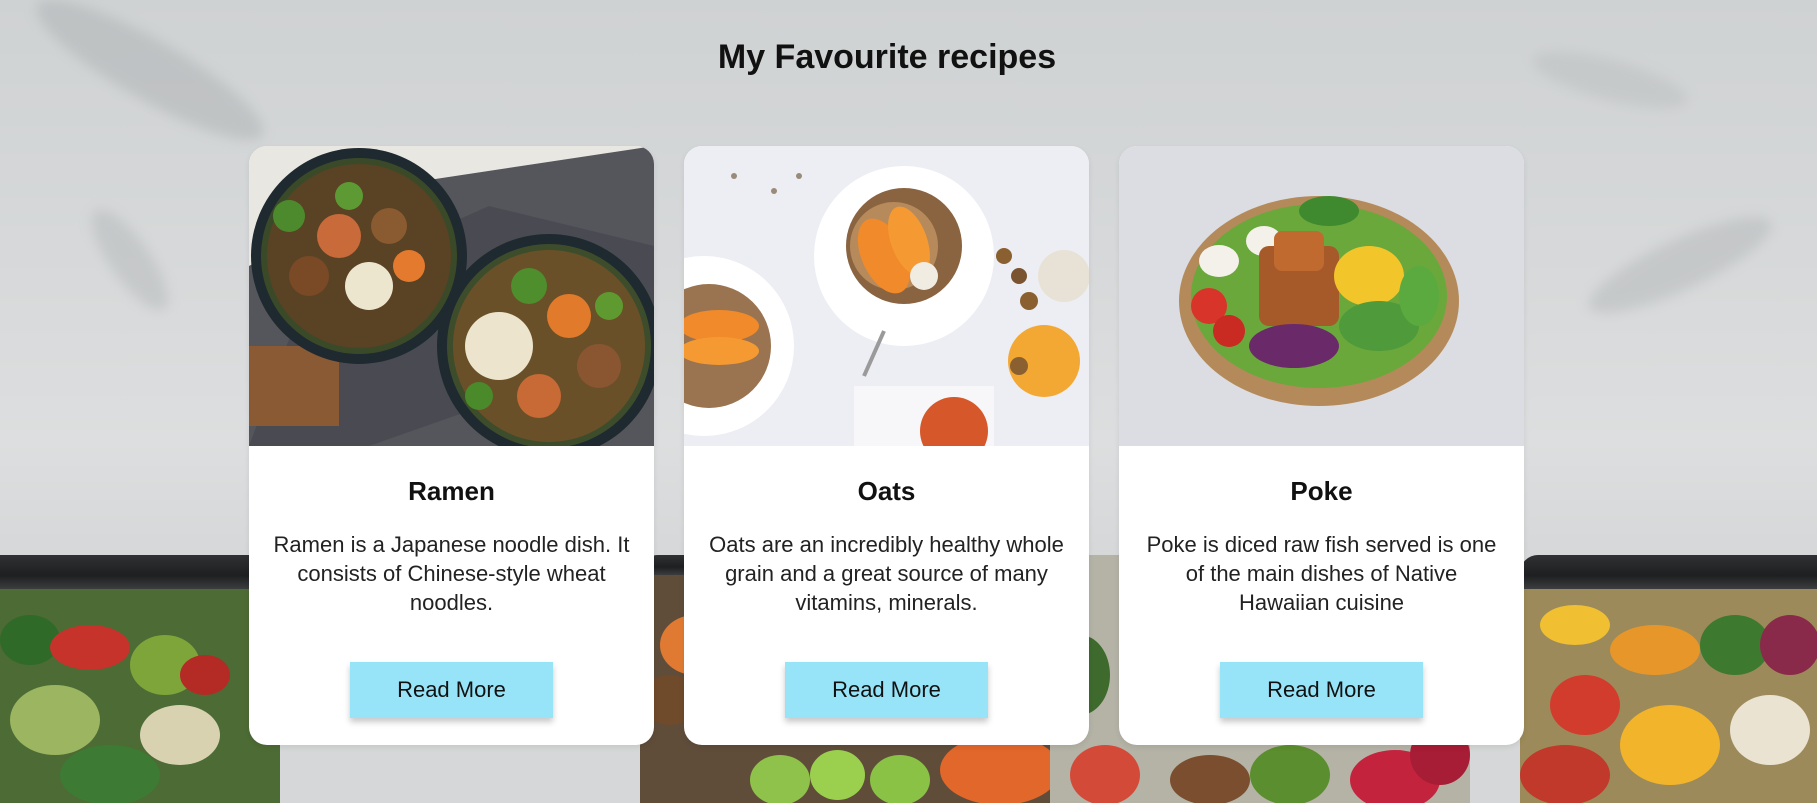 The image size is (1817, 803). I want to click on food-jar-left, so click(140, 679).